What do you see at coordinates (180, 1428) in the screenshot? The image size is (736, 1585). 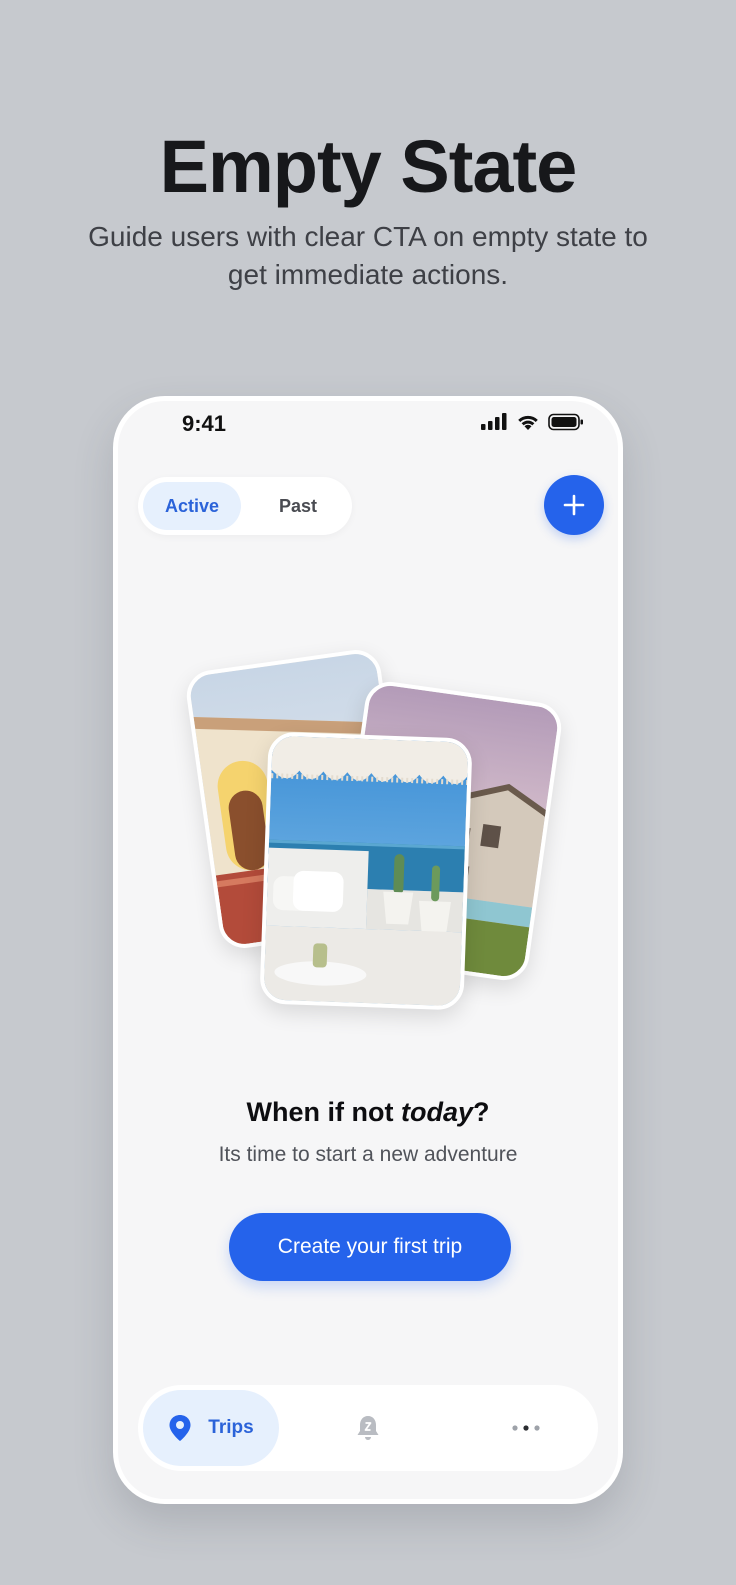 I see `location-pin-icon` at bounding box center [180, 1428].